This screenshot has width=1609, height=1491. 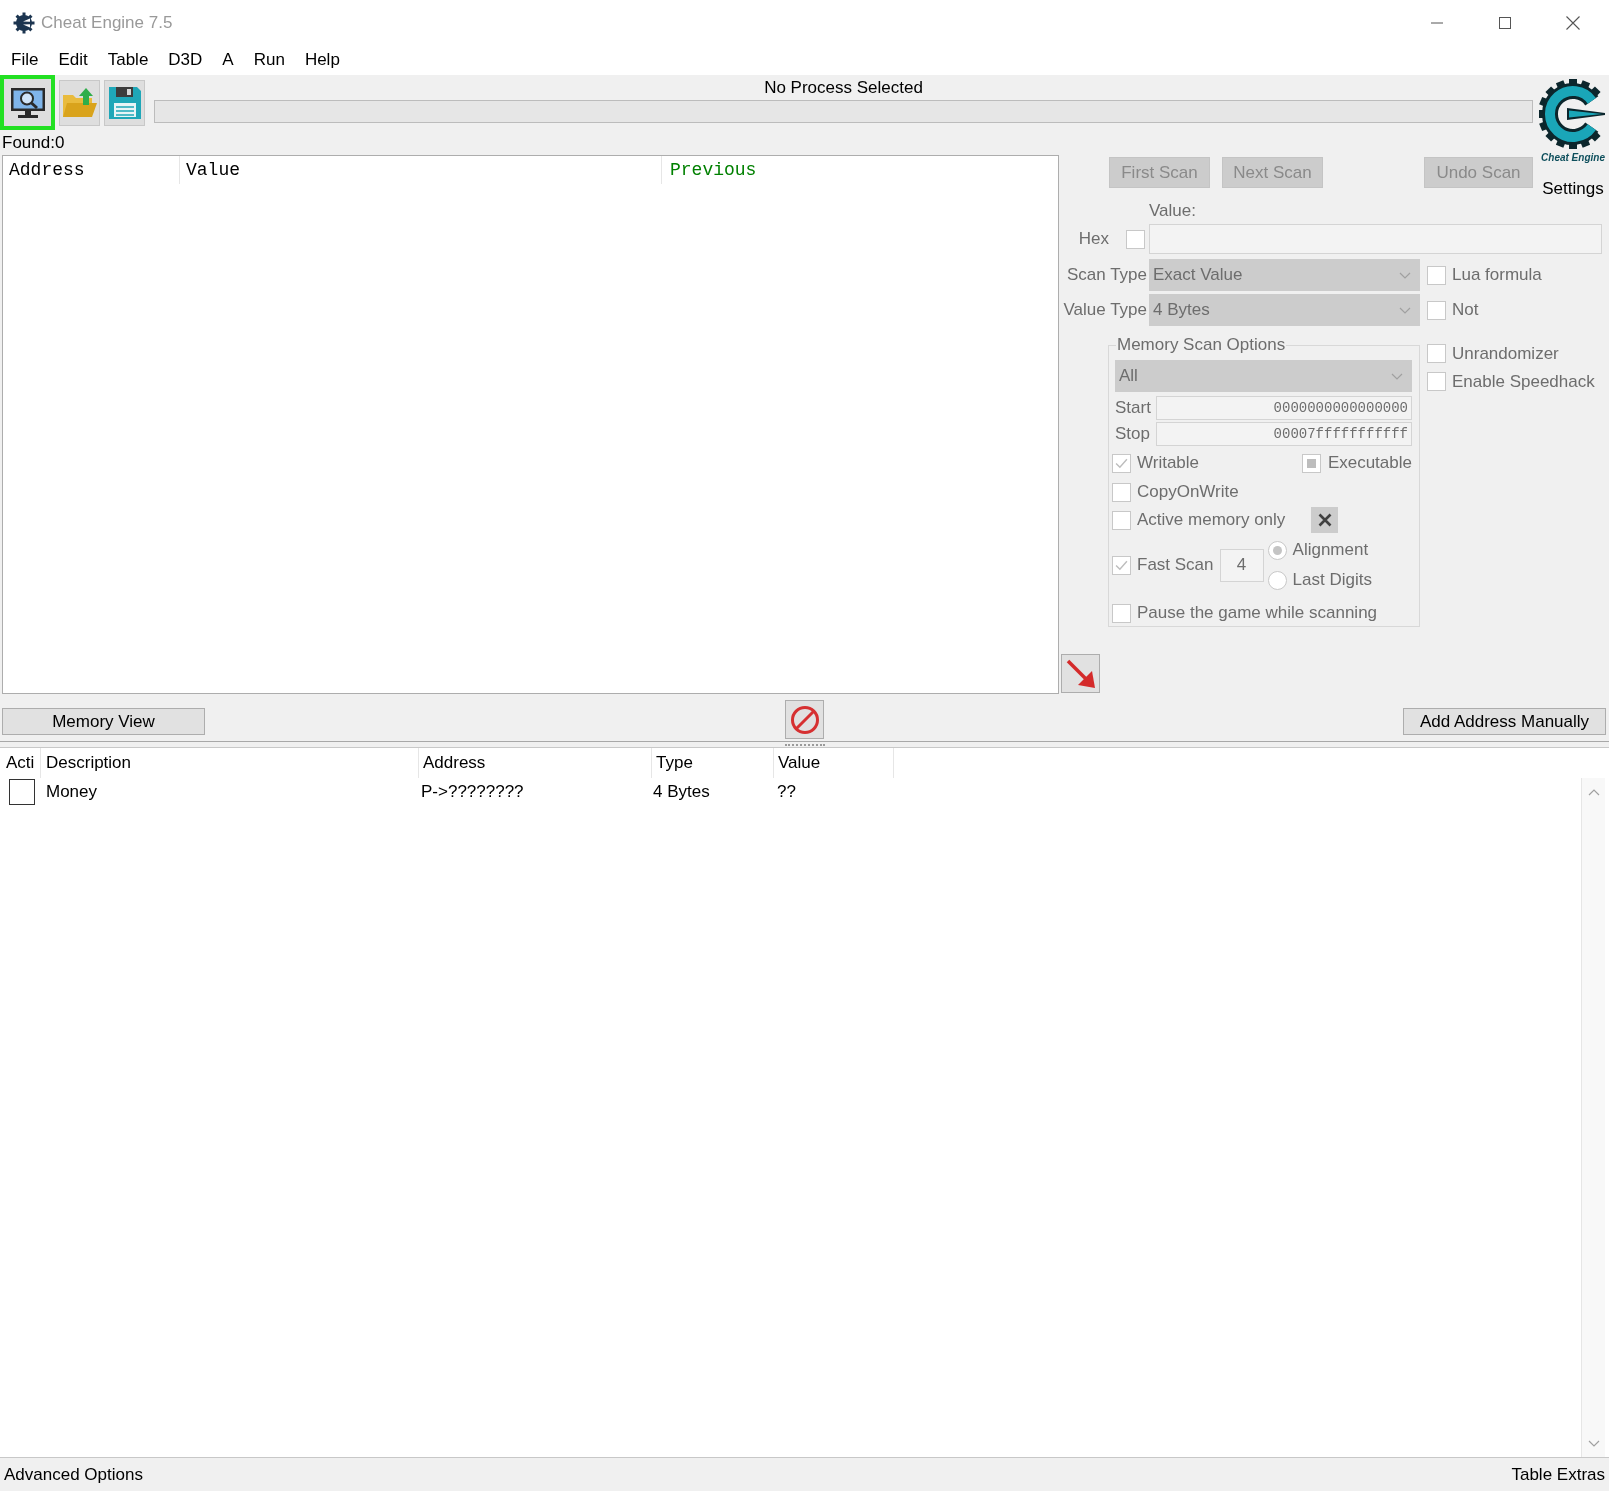 I want to click on add-to-list-button, so click(x=1080, y=673).